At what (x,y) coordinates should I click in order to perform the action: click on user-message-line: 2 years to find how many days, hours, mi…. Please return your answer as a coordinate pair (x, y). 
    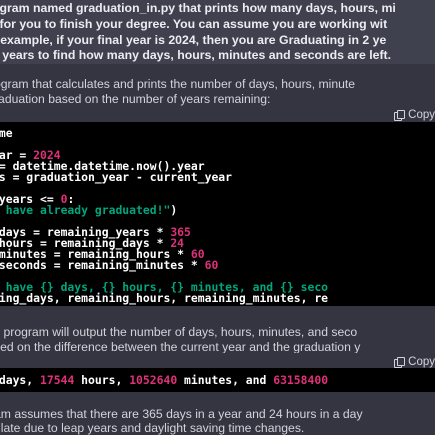
    Looking at the image, I should click on (196, 55).